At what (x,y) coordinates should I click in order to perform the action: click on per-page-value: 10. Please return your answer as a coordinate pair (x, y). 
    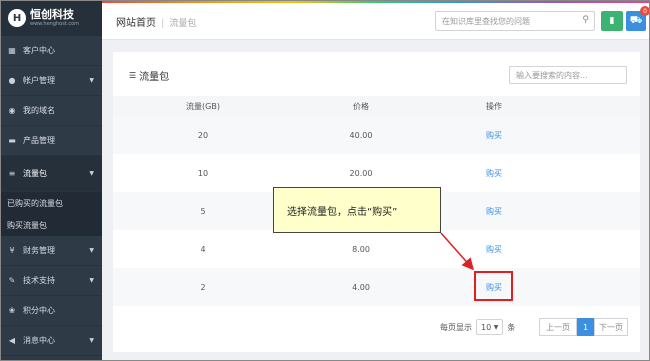
    Looking at the image, I should click on (486, 327).